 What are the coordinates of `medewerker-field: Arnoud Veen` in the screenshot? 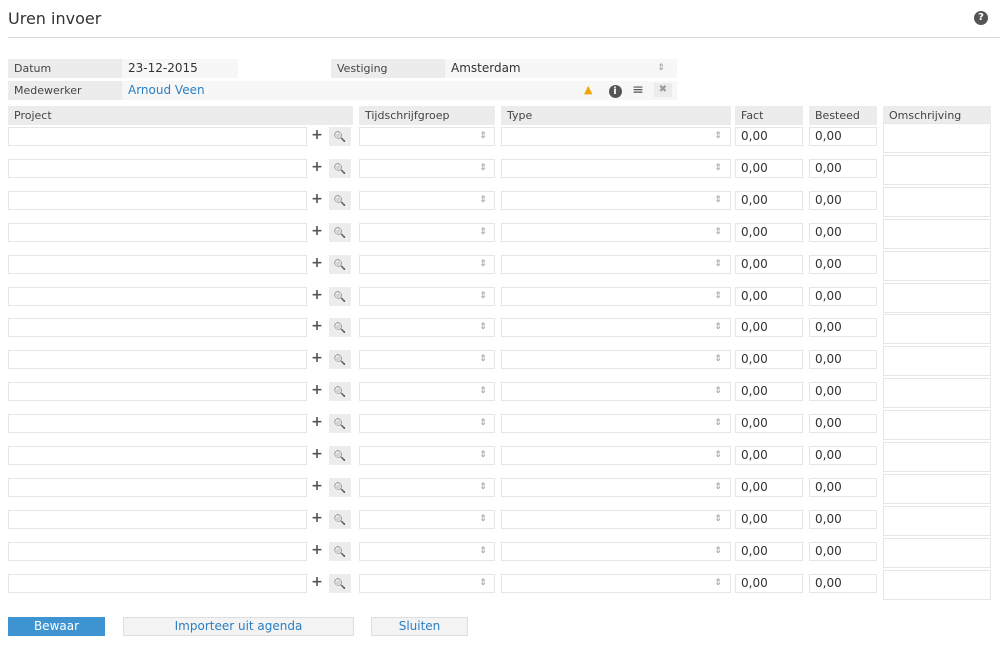 It's located at (399, 90).